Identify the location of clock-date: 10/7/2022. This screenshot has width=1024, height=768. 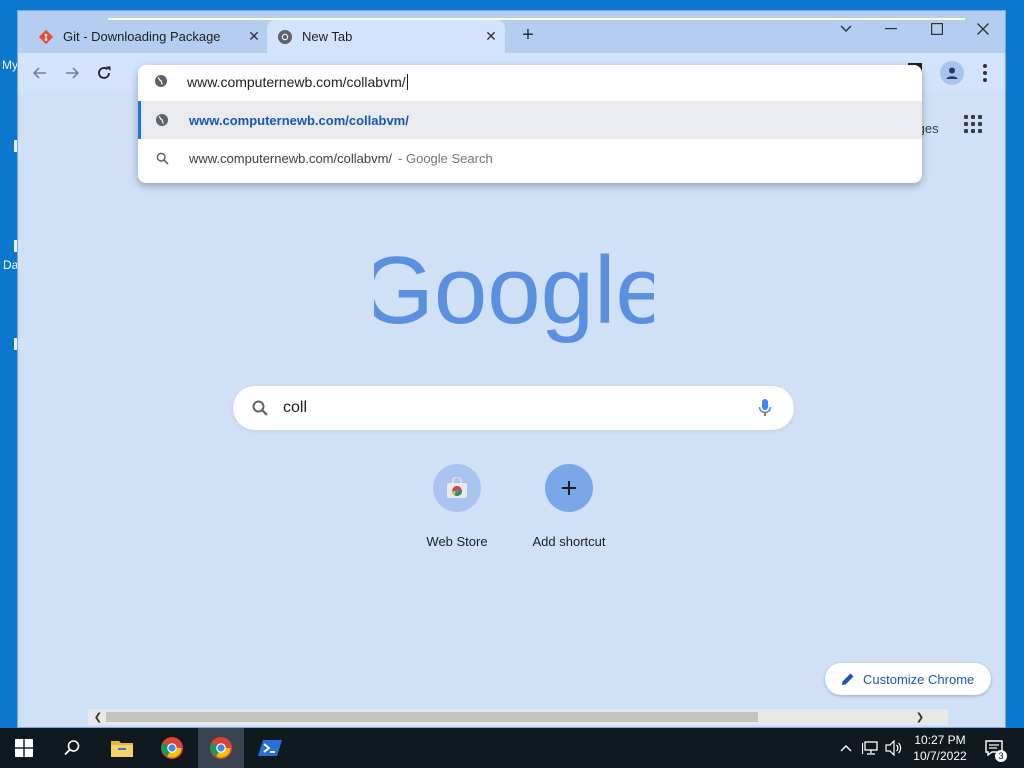
(940, 756).